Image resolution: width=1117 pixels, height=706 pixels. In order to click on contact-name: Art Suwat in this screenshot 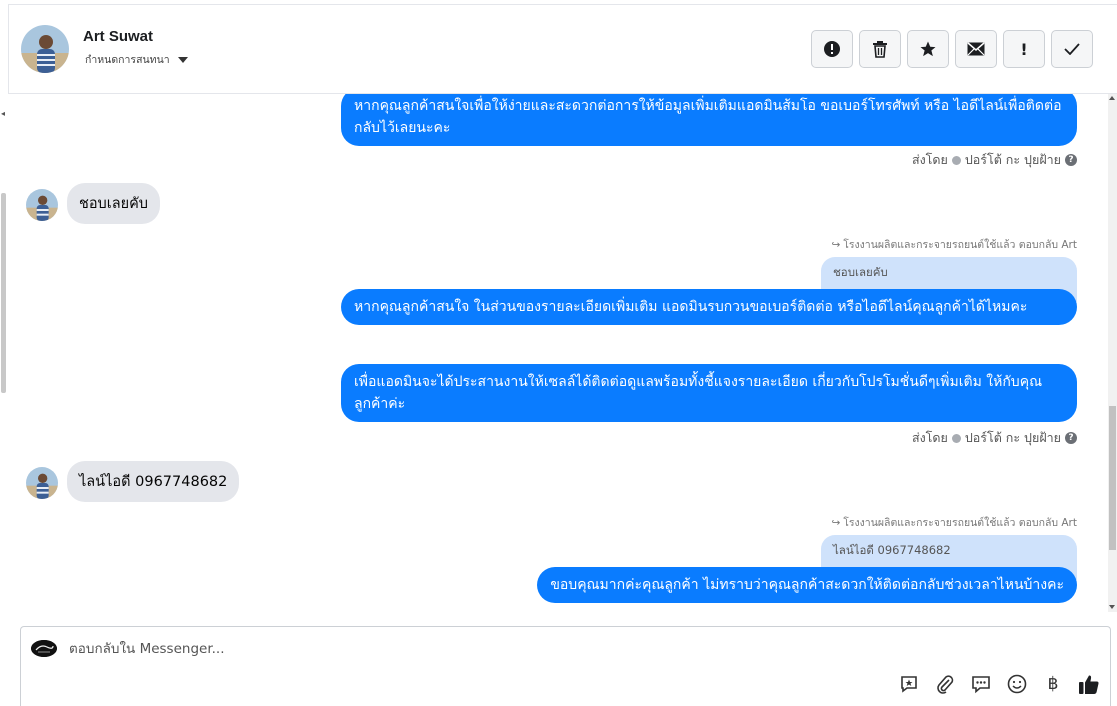, I will do `click(118, 36)`.